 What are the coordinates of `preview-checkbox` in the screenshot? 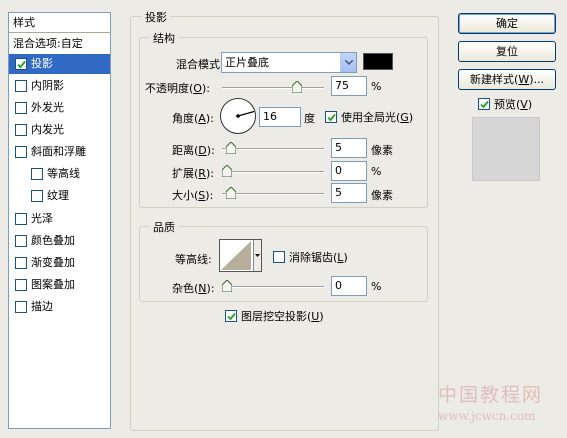 It's located at (484, 104).